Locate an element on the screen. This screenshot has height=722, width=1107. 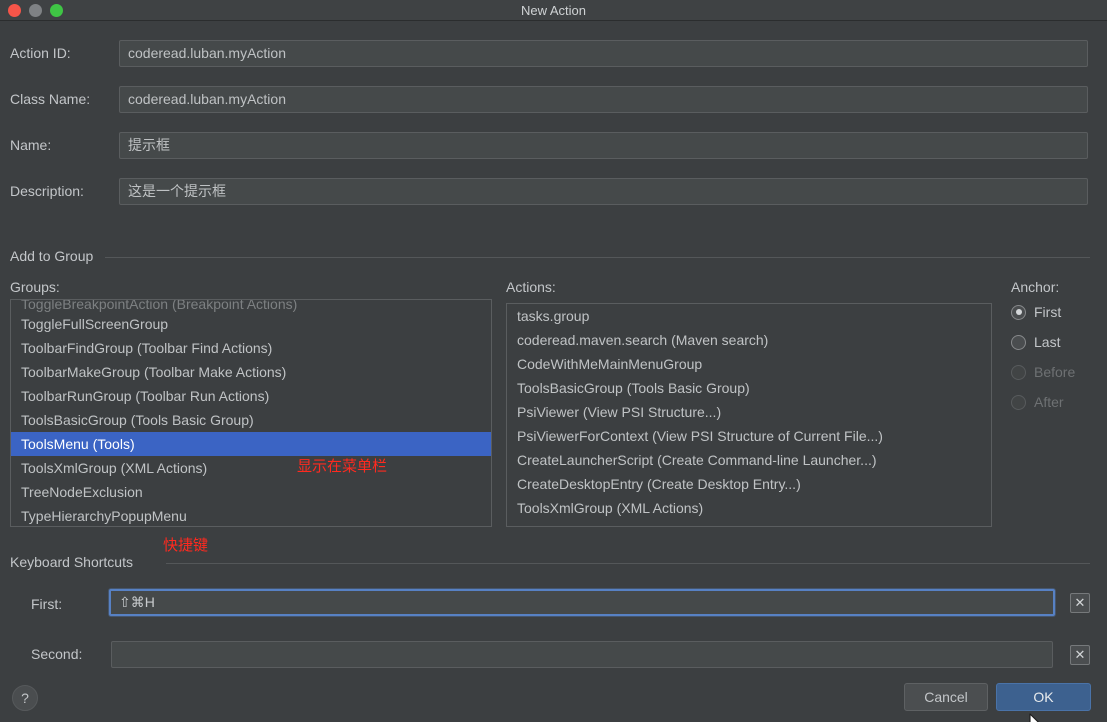
window-titlebar: New Action is located at coordinates (553, 10).